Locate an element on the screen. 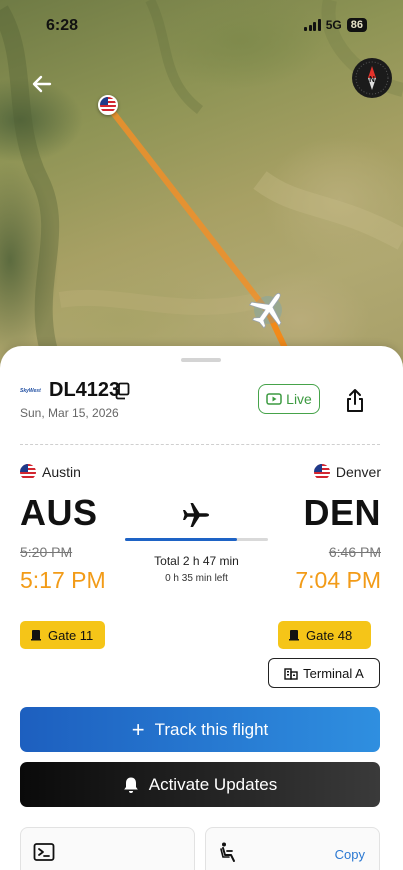 This screenshot has height=870, width=403. flight-progress-bar is located at coordinates (196, 539).